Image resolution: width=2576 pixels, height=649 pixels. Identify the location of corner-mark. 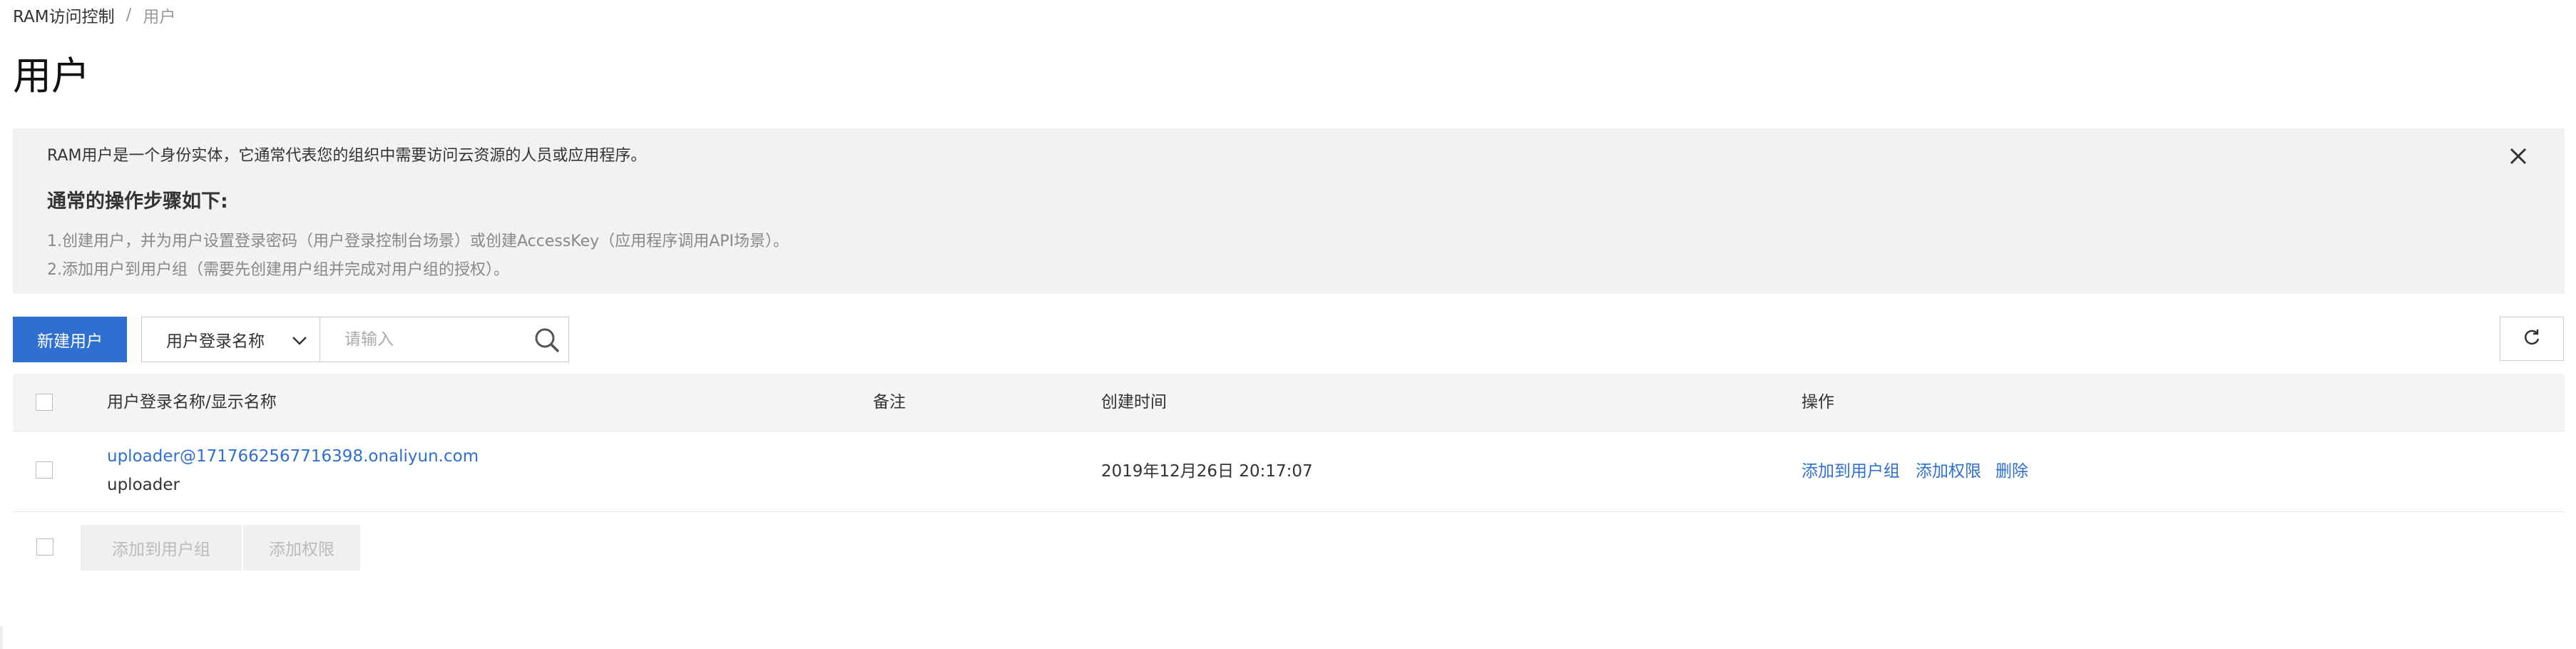
(1, 637).